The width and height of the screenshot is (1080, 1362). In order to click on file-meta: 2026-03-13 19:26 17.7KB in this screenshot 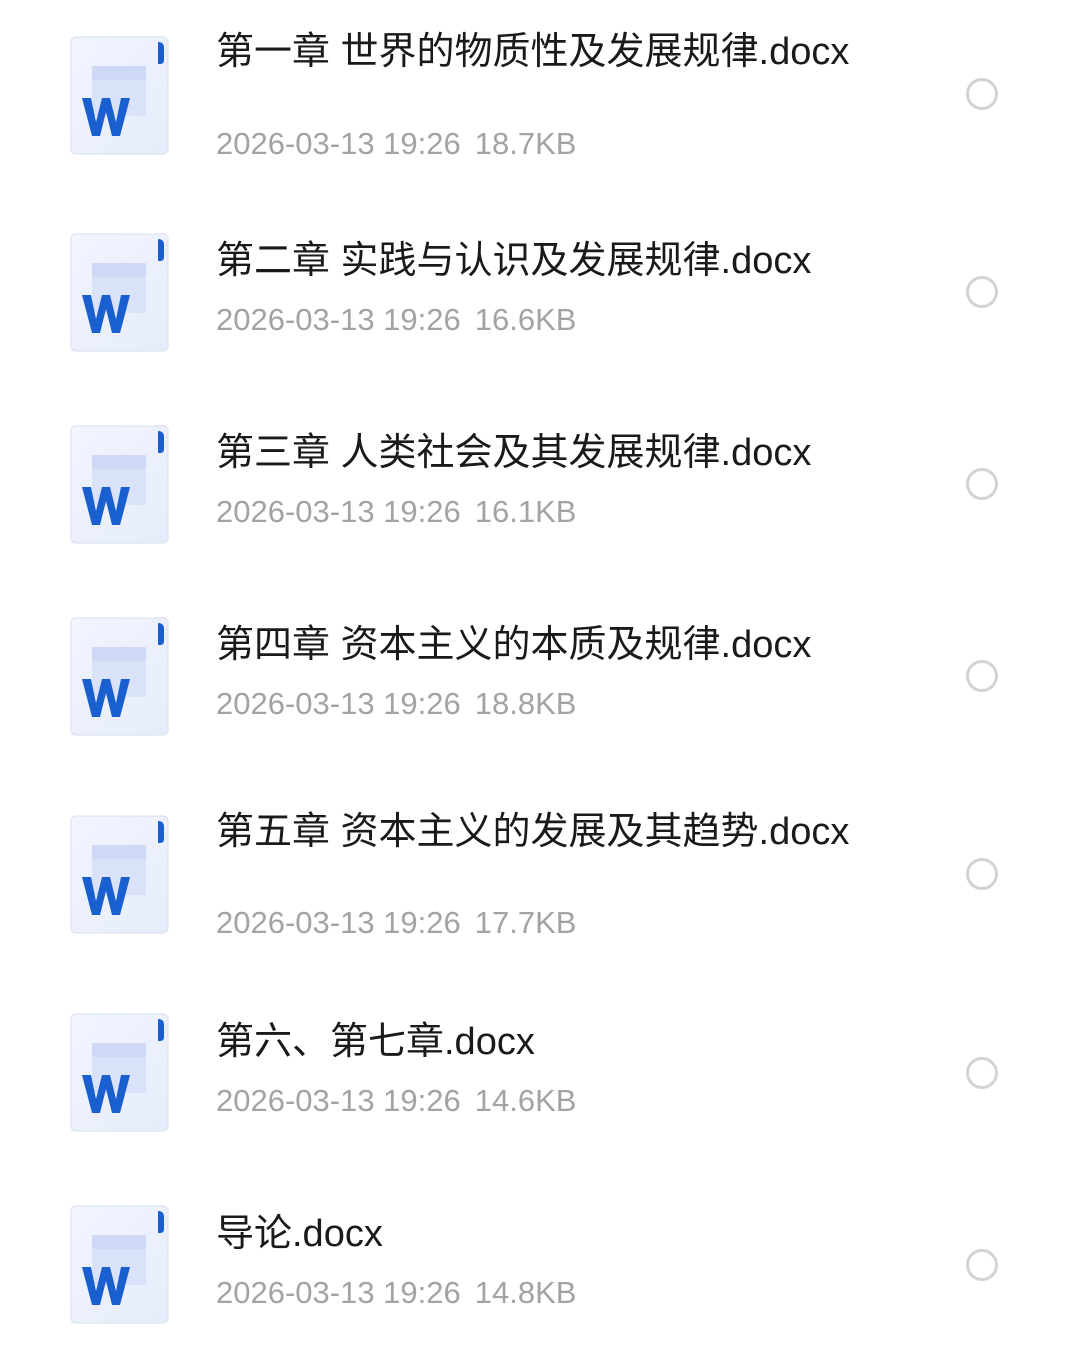, I will do `click(396, 923)`.